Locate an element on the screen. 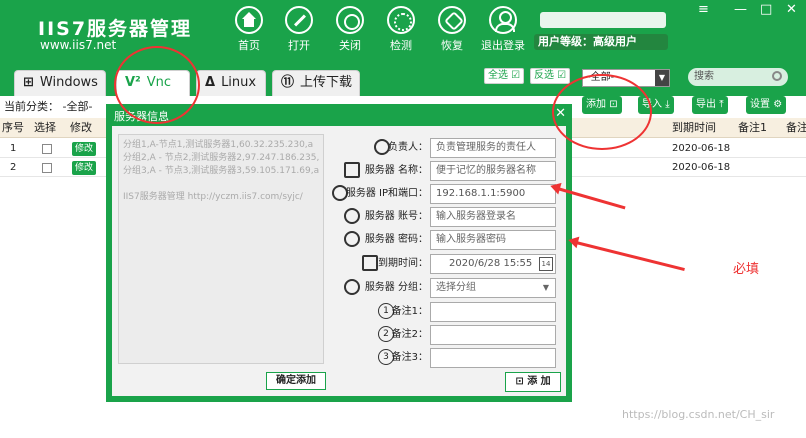  field-note1-label: 1 备注1： is located at coordinates (386, 312).